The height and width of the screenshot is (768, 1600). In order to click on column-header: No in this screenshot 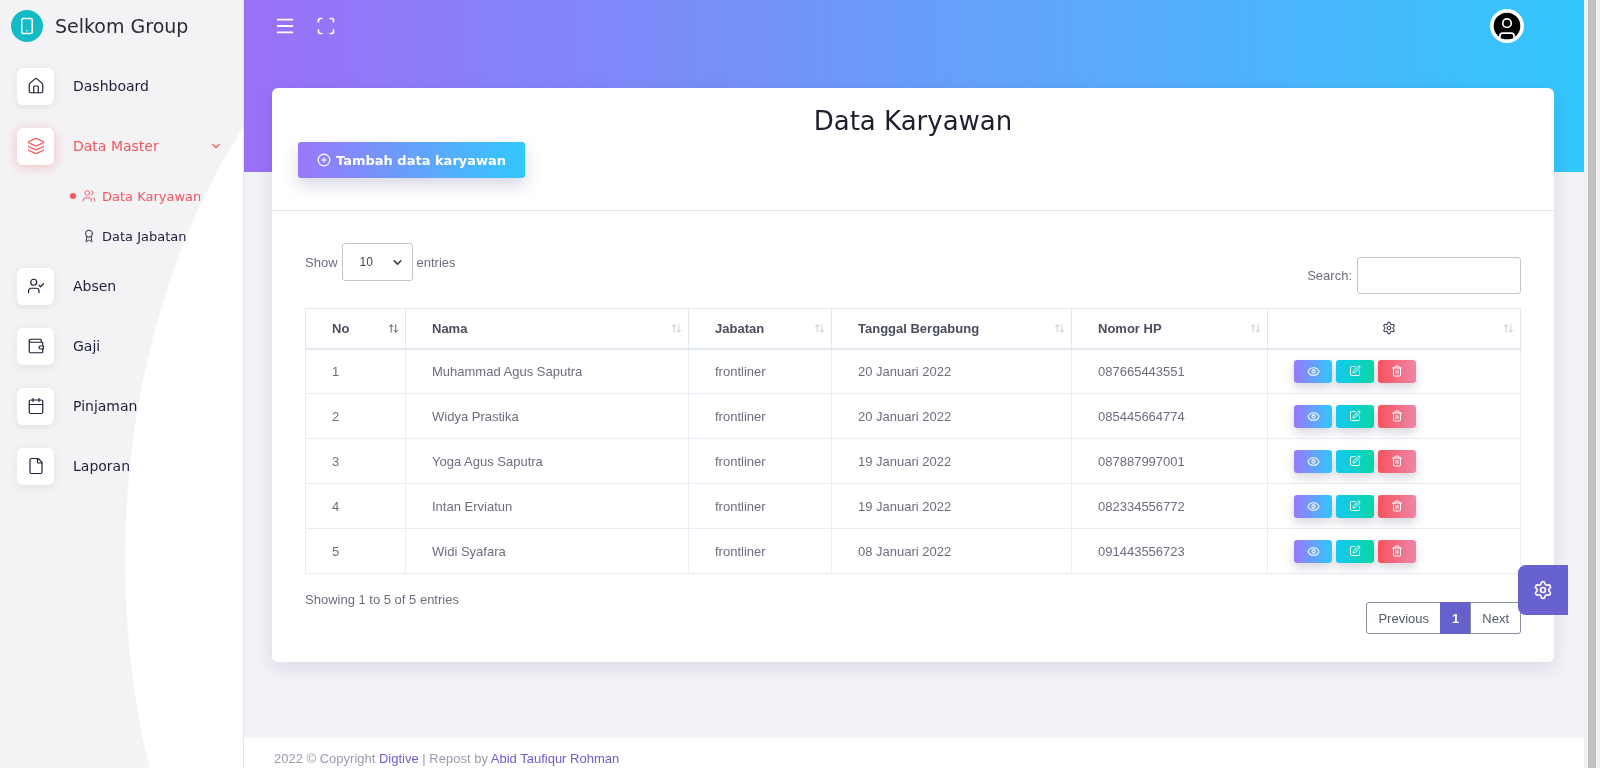, I will do `click(355, 328)`.